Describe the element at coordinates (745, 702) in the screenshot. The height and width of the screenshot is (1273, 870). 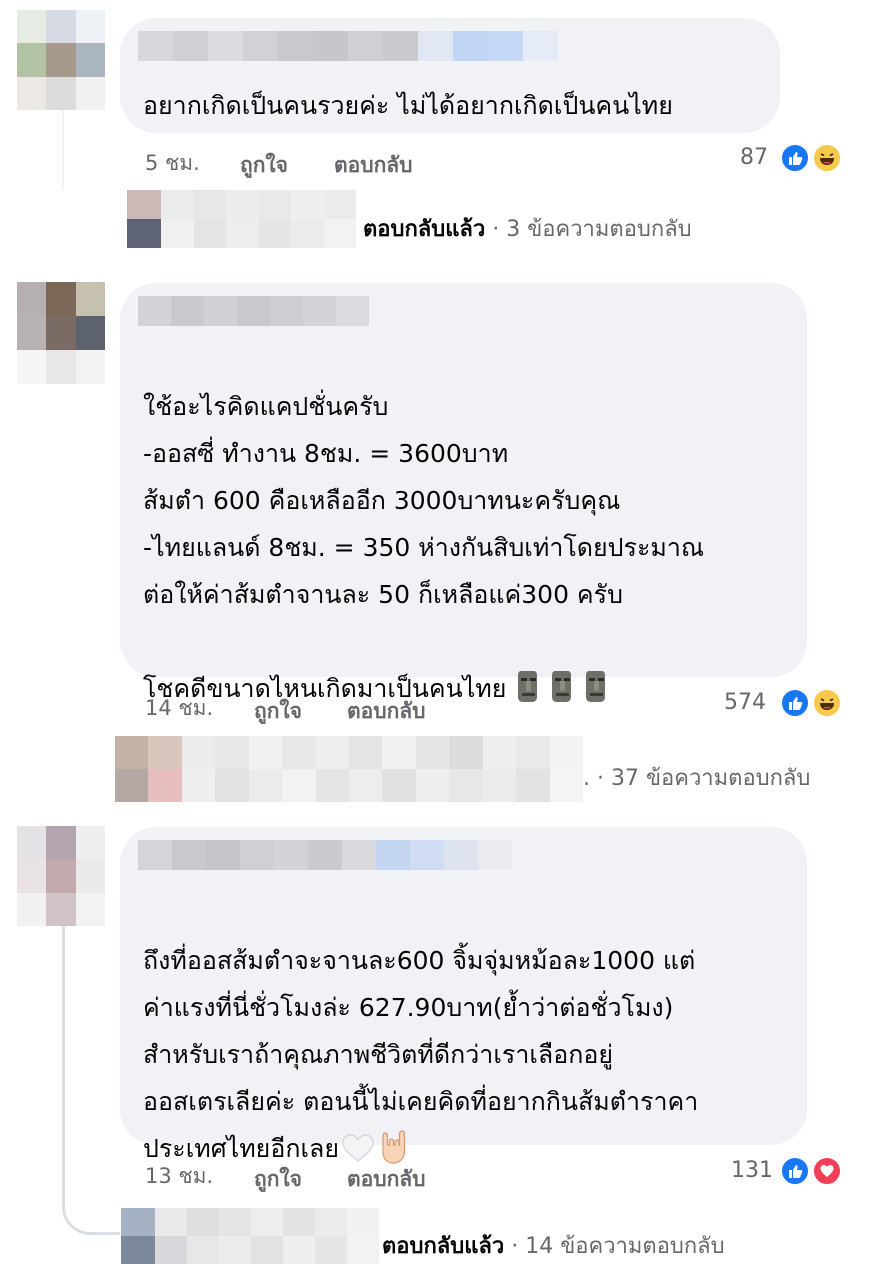
I see `reaction-count: 574` at that location.